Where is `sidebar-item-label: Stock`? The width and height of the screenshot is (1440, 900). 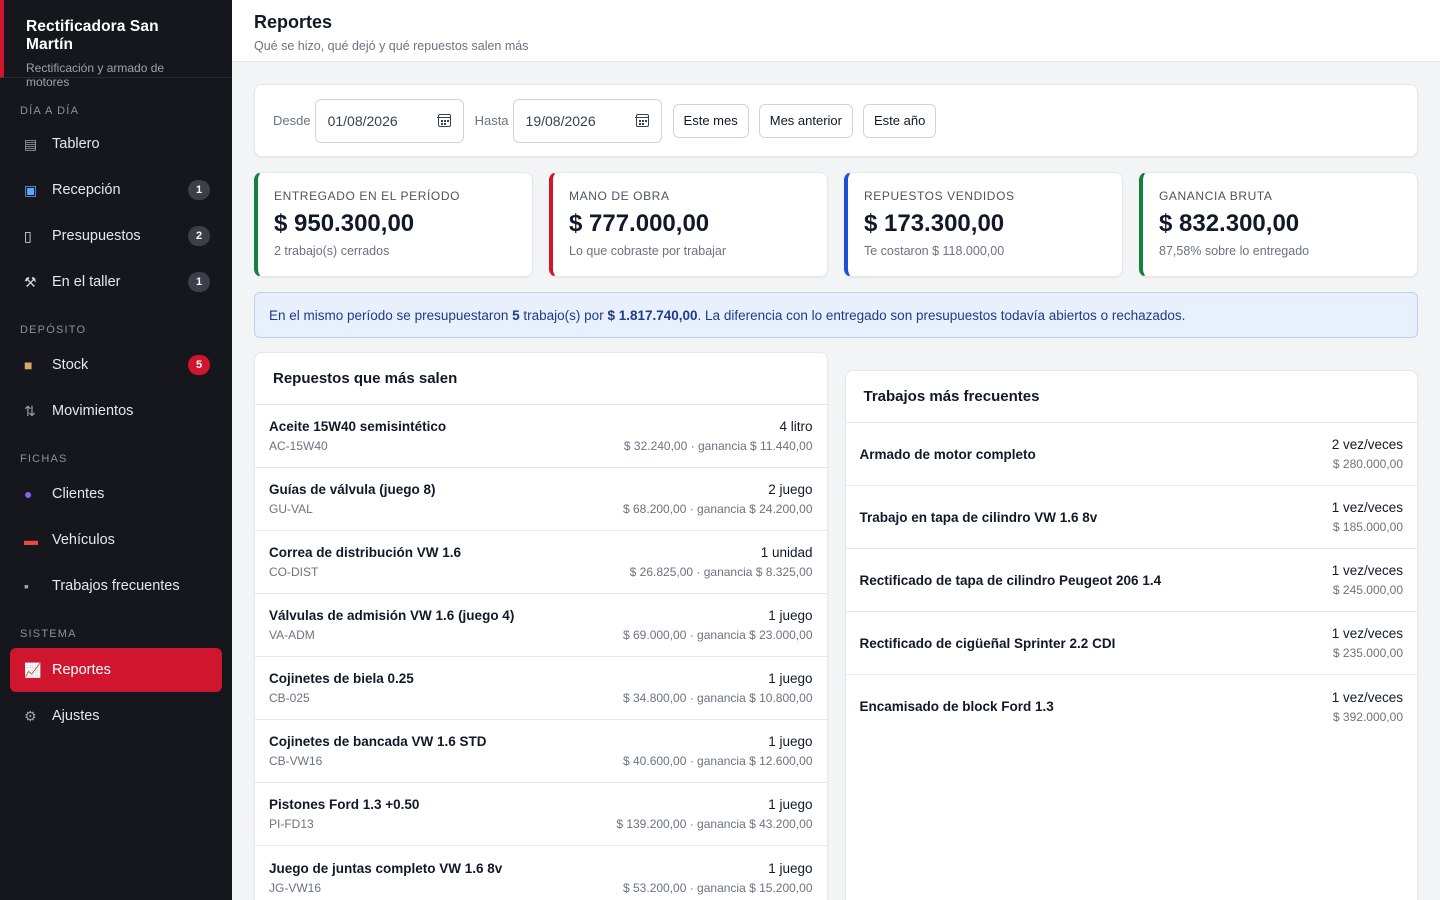
sidebar-item-label: Stock is located at coordinates (70, 365).